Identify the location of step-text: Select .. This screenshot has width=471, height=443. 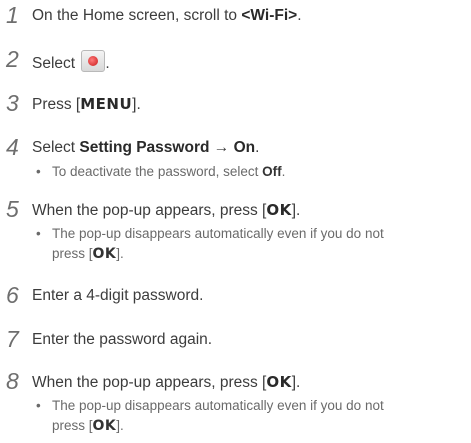
(247, 62).